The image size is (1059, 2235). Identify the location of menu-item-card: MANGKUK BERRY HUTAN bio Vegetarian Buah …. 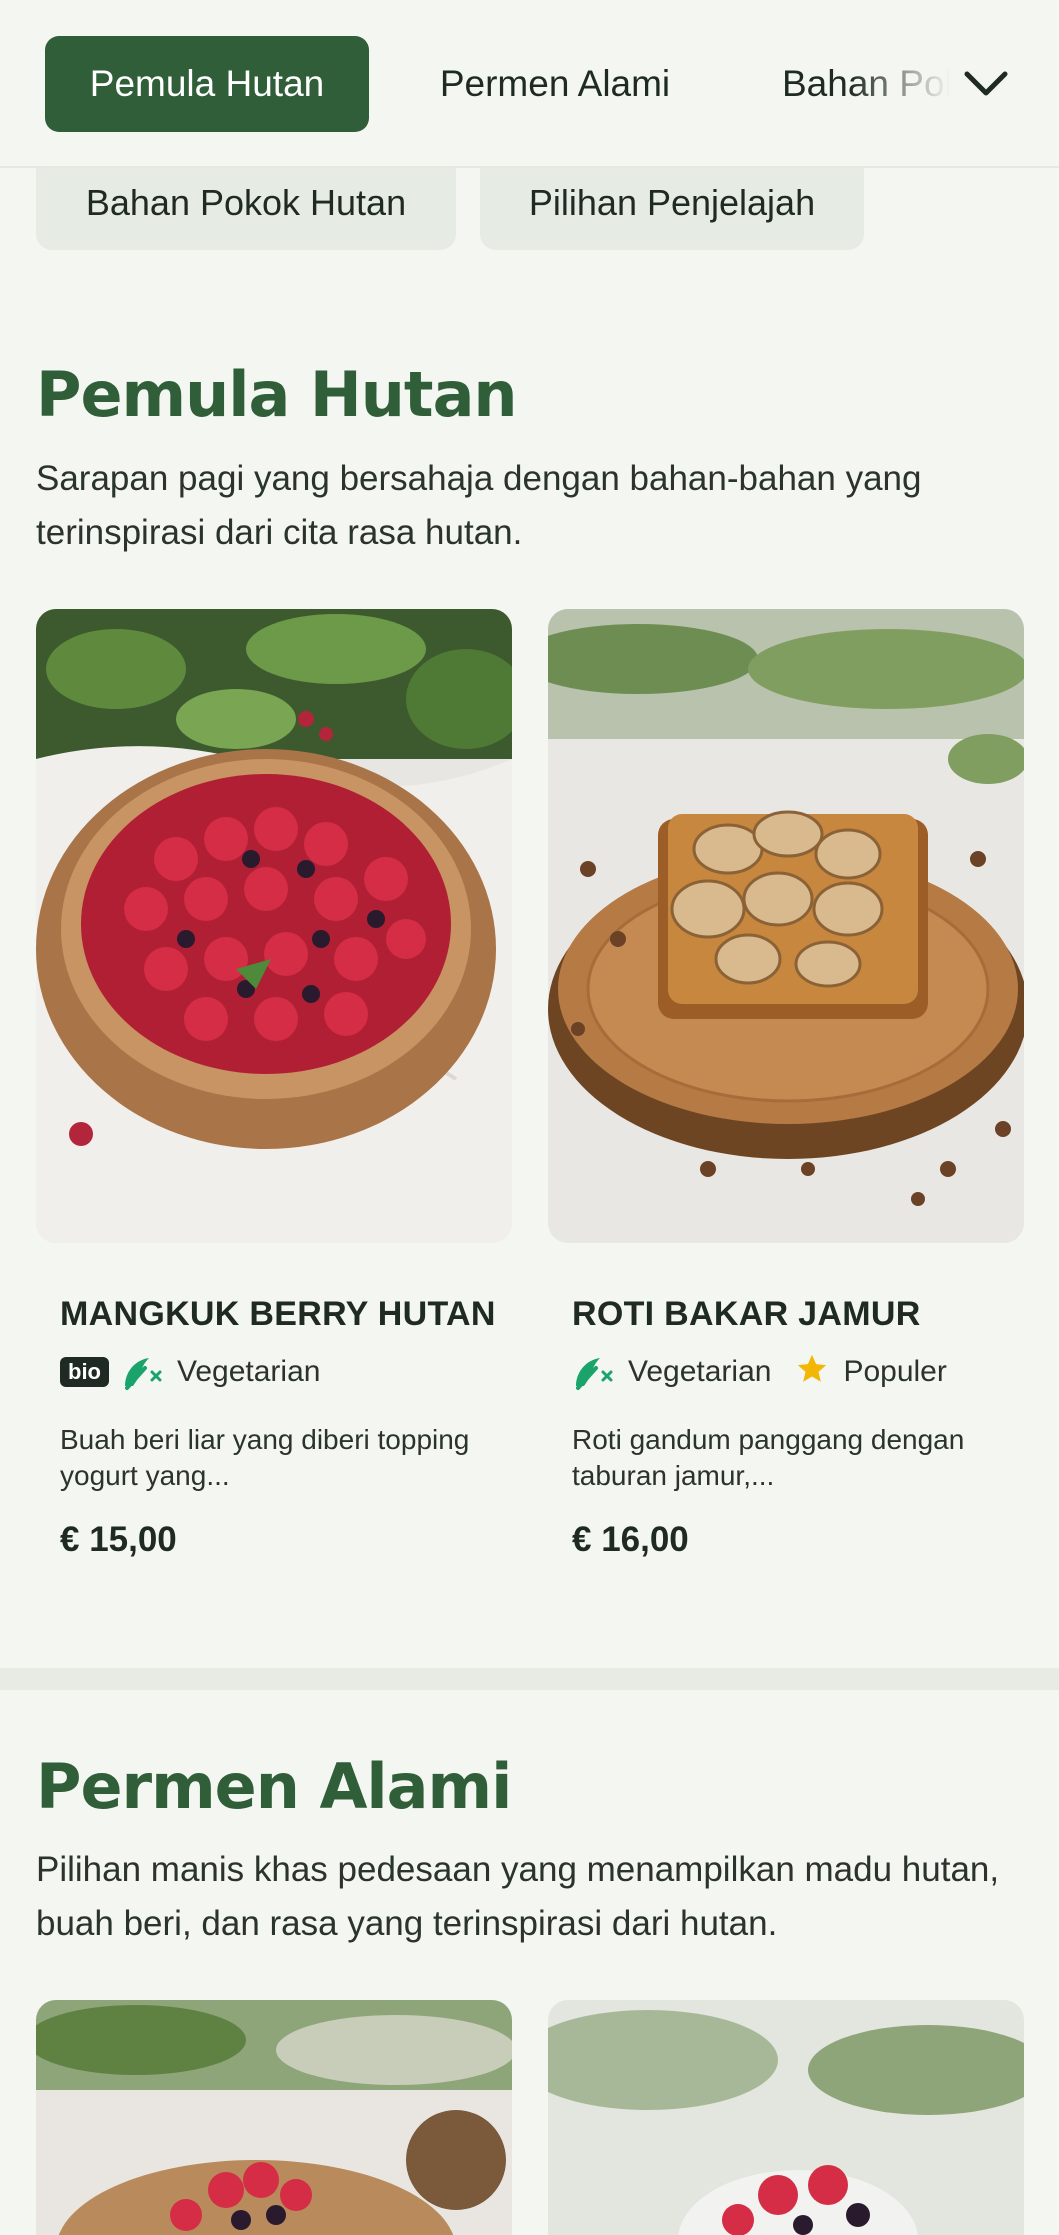
(280, 1425).